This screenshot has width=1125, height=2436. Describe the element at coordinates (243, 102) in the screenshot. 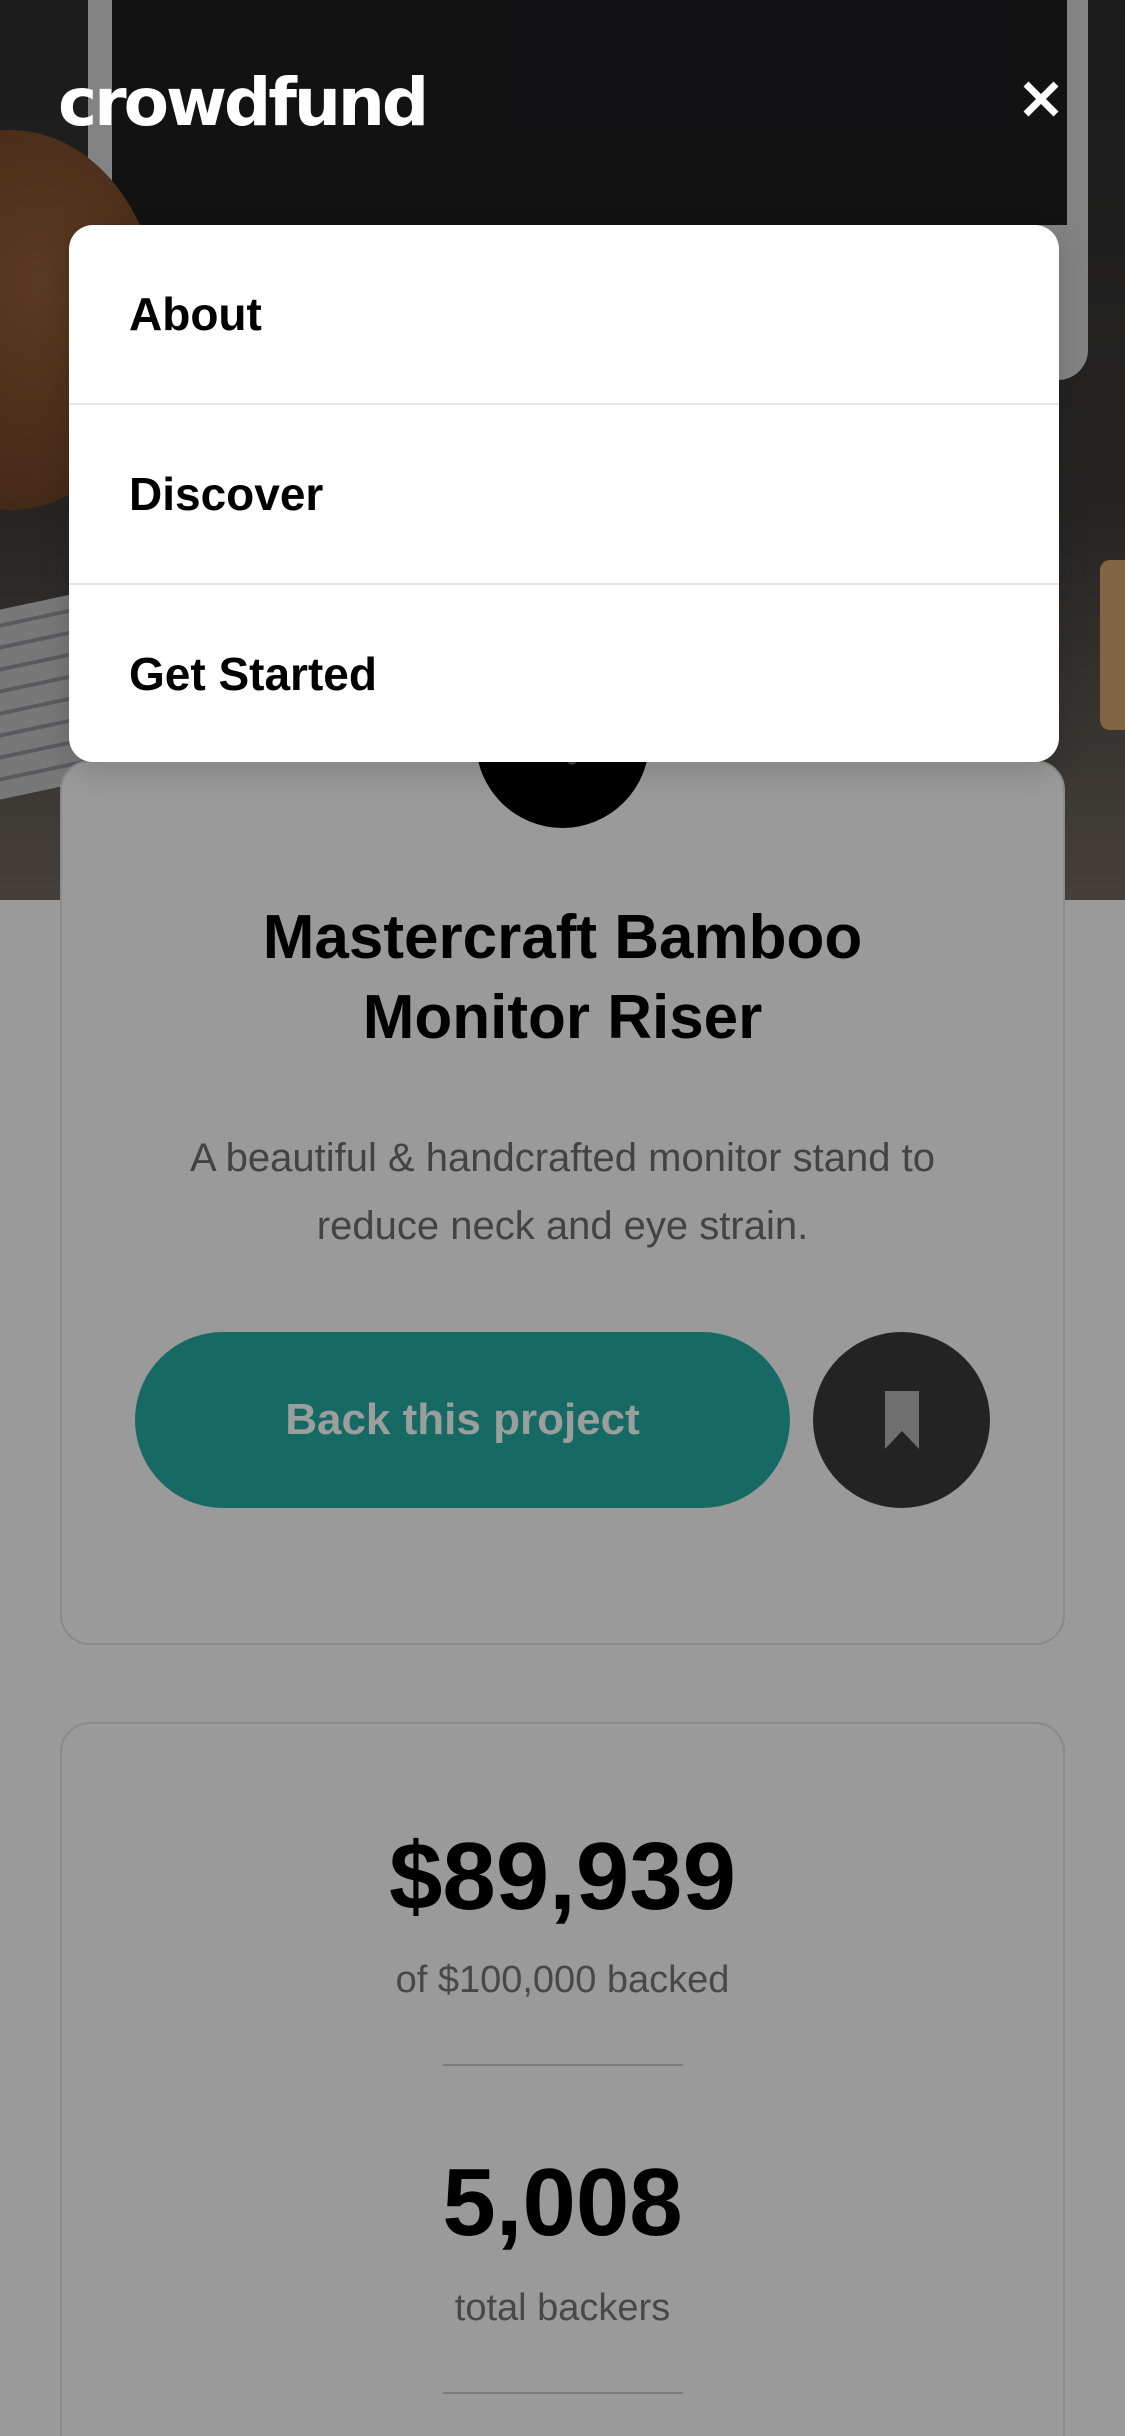

I see `logo: crowdfund` at that location.